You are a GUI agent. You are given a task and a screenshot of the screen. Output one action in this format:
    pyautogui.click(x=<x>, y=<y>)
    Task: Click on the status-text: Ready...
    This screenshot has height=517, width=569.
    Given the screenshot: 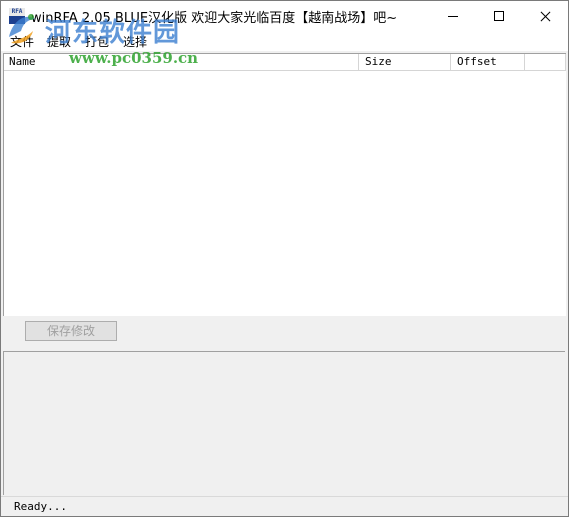 What is the action you would take?
    pyautogui.click(x=40, y=506)
    